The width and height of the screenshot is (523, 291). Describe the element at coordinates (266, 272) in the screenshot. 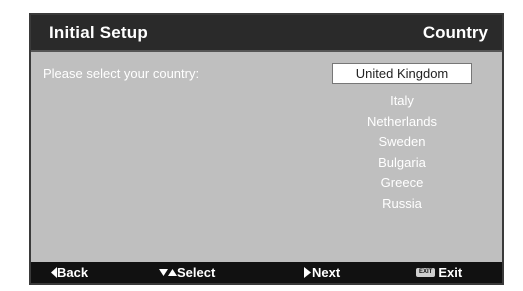

I see `button-hint-bar: Back Select Next EXIT Exit` at that location.